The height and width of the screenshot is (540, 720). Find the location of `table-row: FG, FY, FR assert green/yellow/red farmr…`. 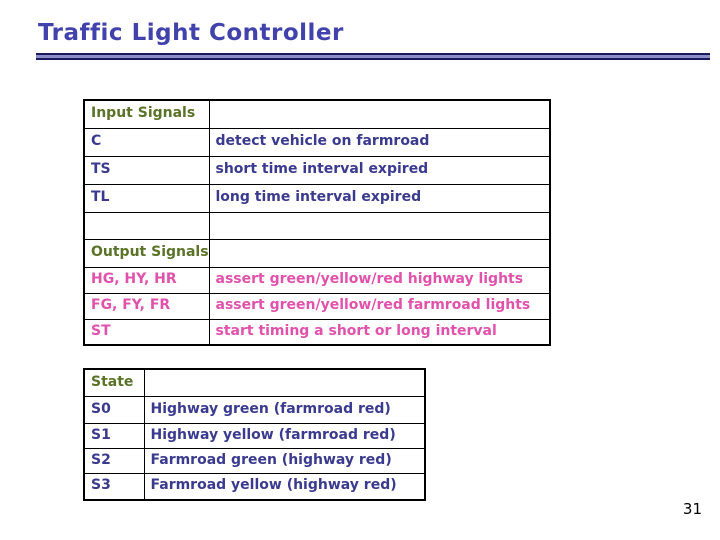

table-row: FG, FY, FR assert green/yellow/red farmr… is located at coordinates (317, 306).